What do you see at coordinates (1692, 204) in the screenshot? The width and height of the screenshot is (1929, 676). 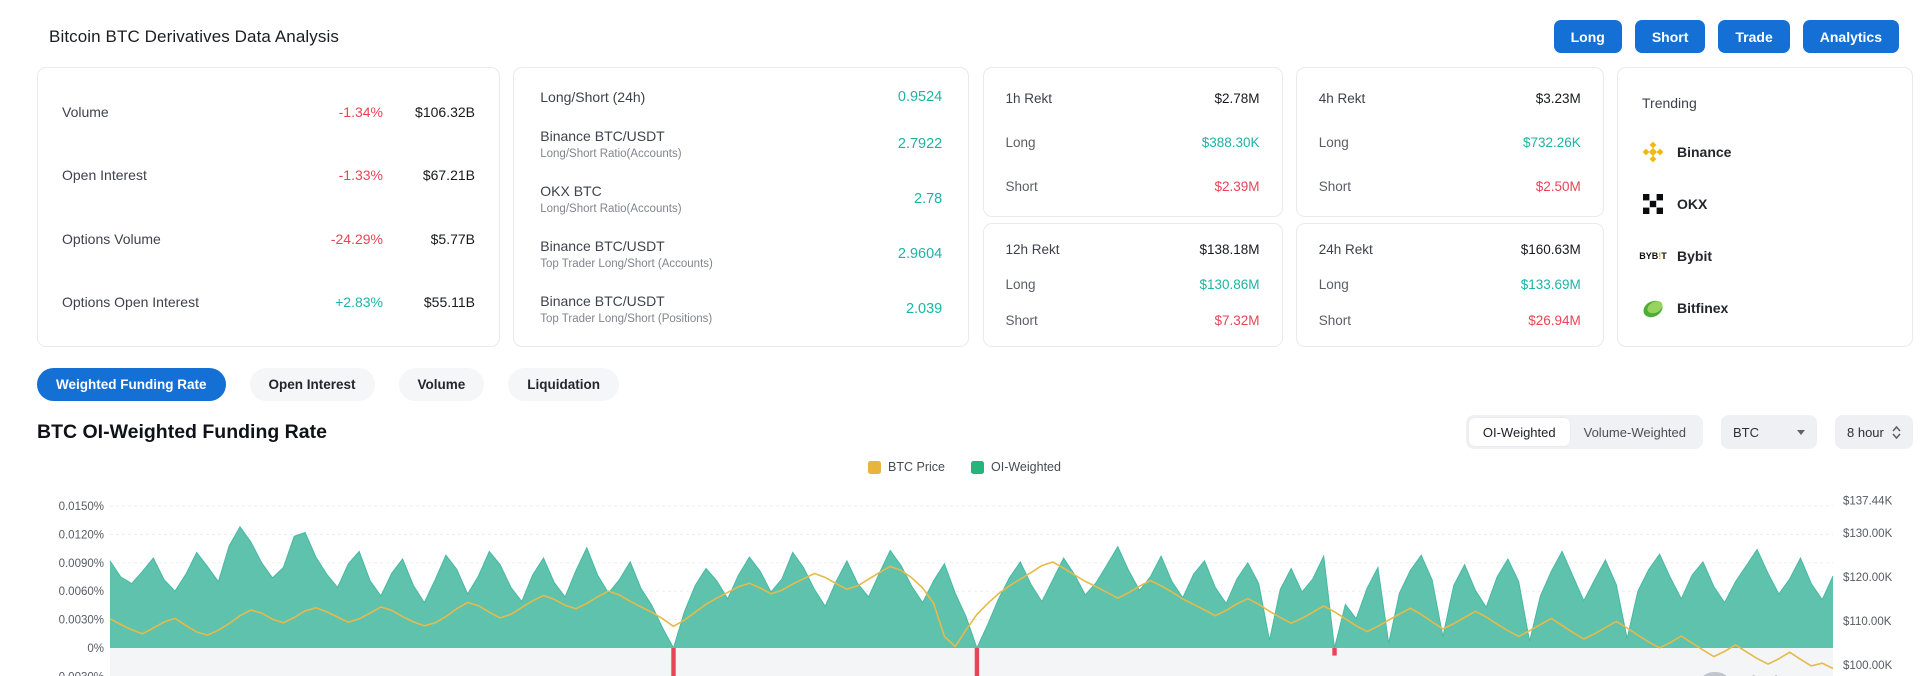 I see `trending-item-label: OKX` at bounding box center [1692, 204].